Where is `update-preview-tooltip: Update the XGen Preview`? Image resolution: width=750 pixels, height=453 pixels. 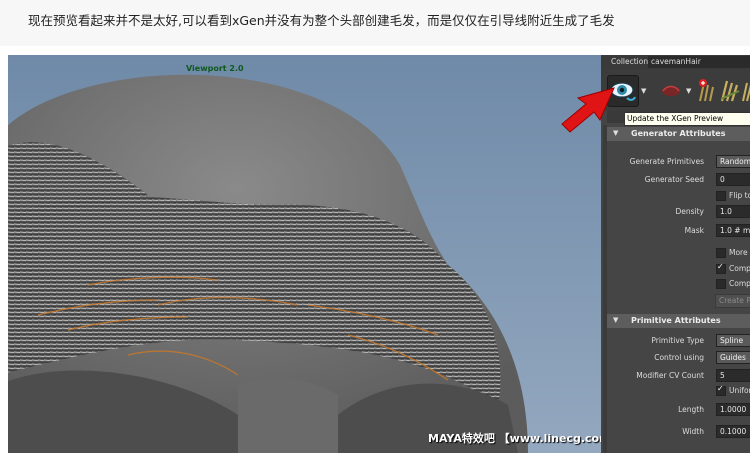 update-preview-tooltip: Update the XGen Preview is located at coordinates (687, 119).